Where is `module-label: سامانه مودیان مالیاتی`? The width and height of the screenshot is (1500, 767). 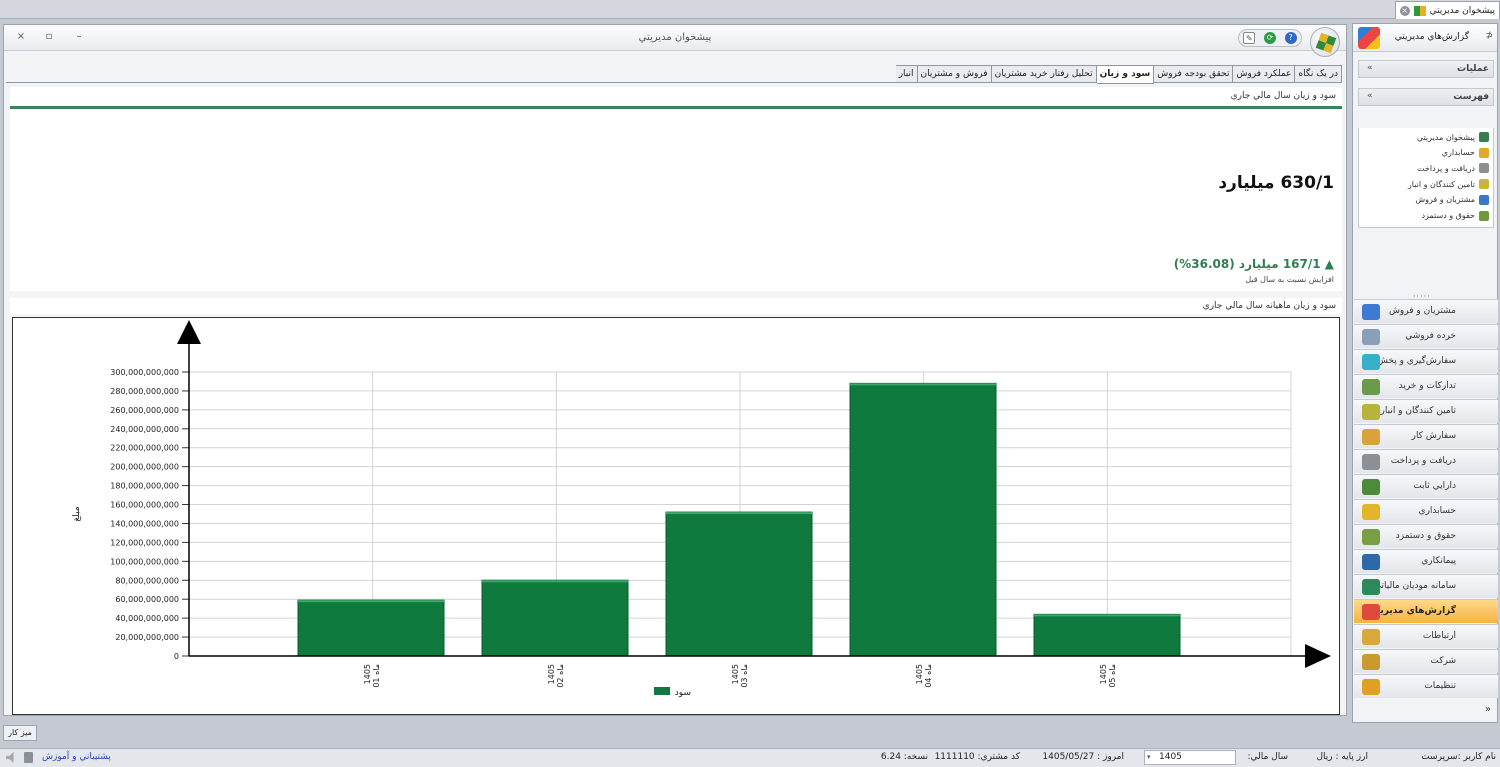 module-label: سامانه مودیان مالیاتی is located at coordinates (1414, 586).